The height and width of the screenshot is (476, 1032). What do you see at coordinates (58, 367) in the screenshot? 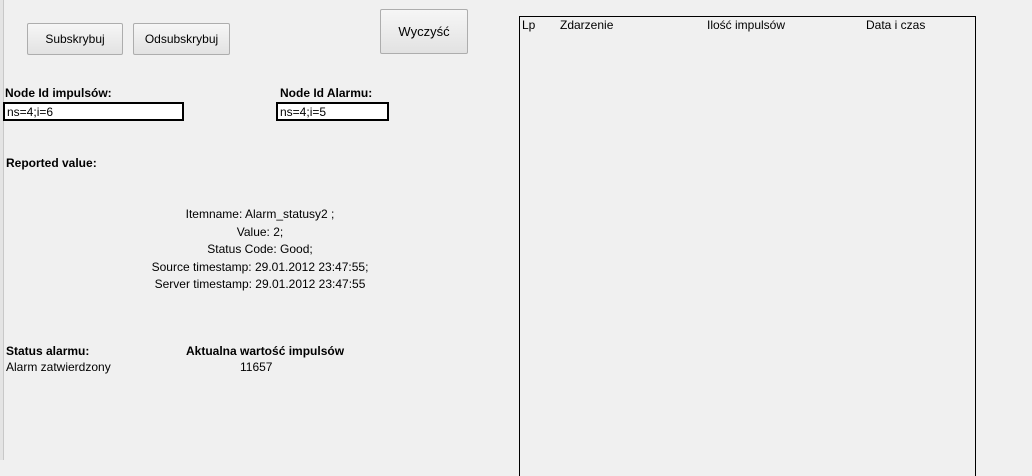
I see `alarm-status-value: Alarm zatwierdzony` at bounding box center [58, 367].